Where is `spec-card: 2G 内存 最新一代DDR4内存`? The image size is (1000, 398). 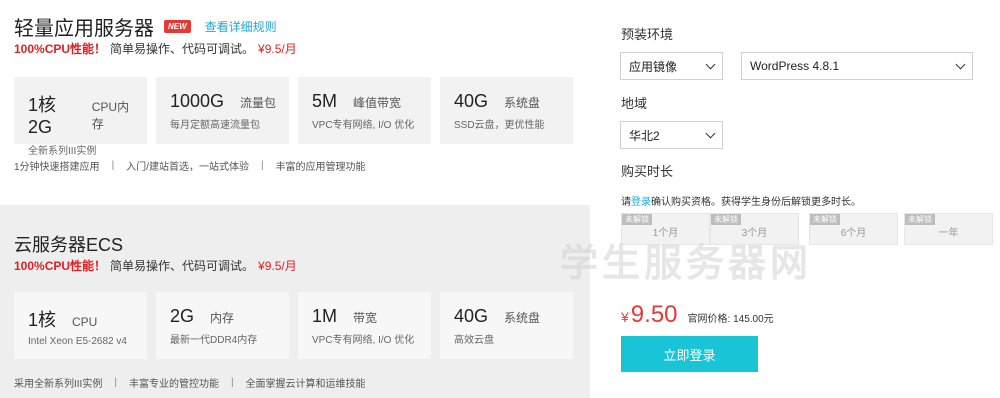 spec-card: 2G 内存 最新一代DDR4内存 is located at coordinates (222, 325).